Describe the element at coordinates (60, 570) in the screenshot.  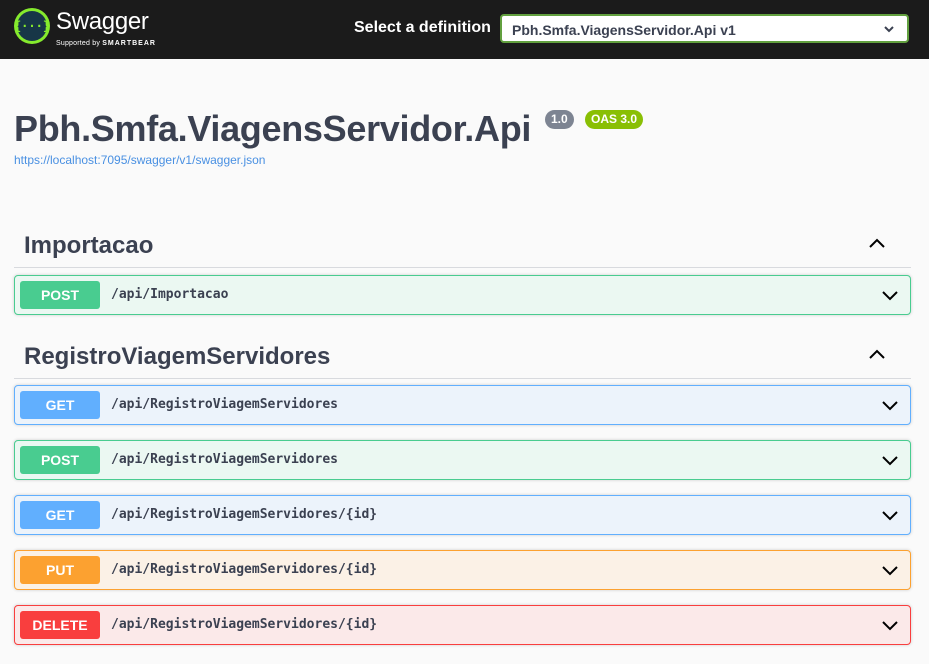
I see `method-badge: PUT` at that location.